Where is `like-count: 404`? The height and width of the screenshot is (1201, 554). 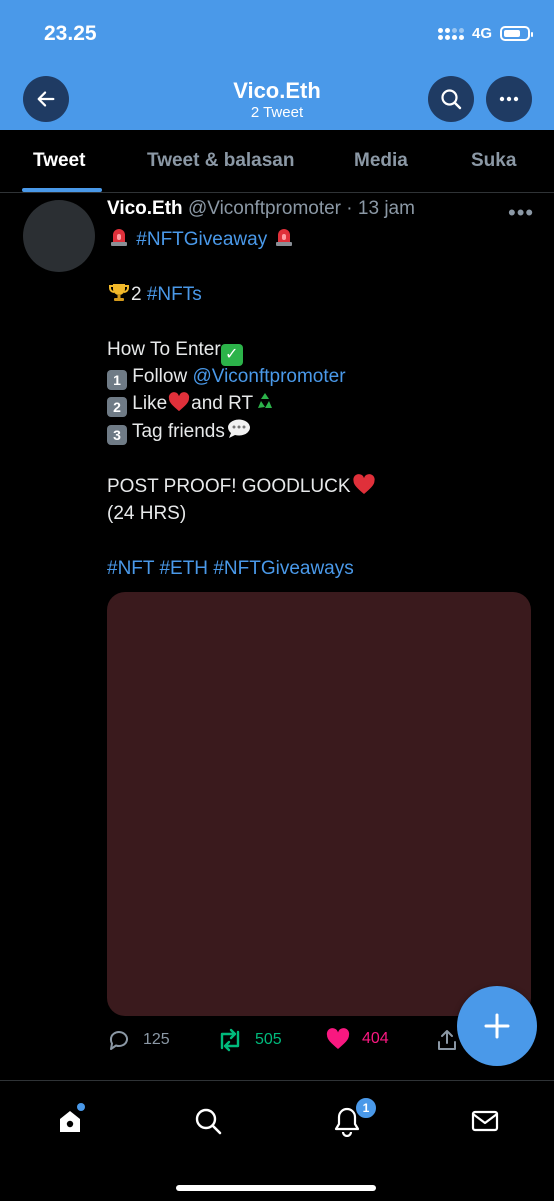
like-count: 404 is located at coordinates (375, 1038).